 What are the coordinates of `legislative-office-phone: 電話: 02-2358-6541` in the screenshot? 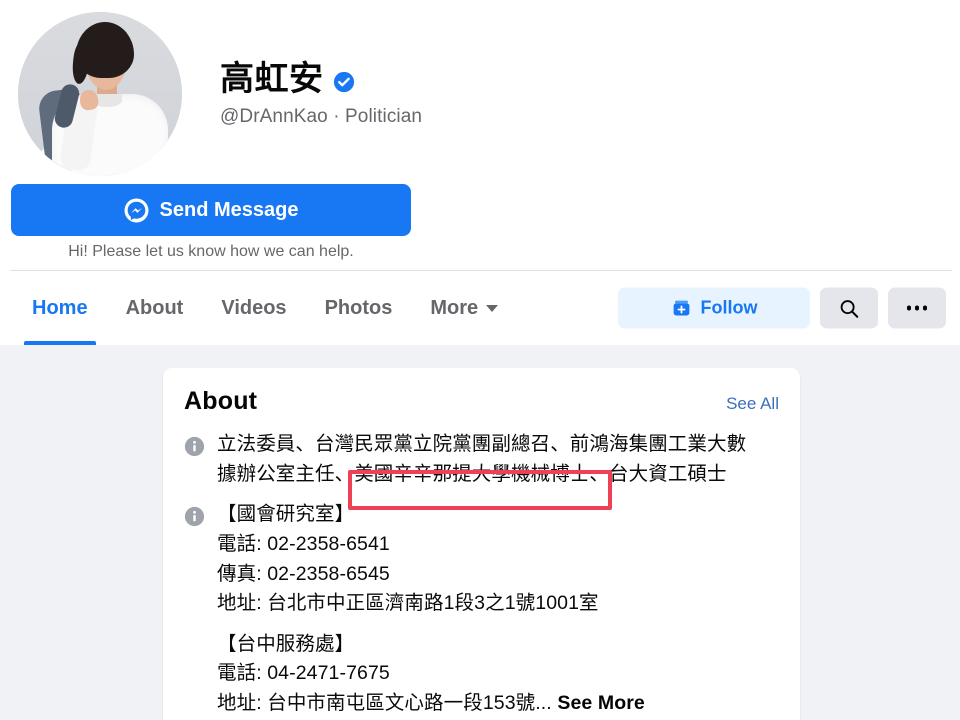 It's located at (303, 543).